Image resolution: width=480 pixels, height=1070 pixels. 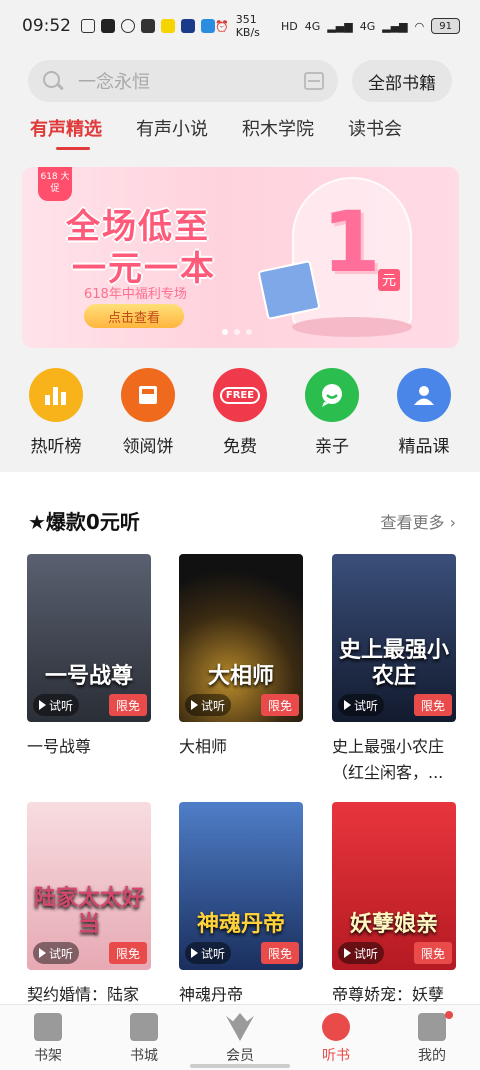 I want to click on nav-membership: 会员, so click(x=240, y=1041).